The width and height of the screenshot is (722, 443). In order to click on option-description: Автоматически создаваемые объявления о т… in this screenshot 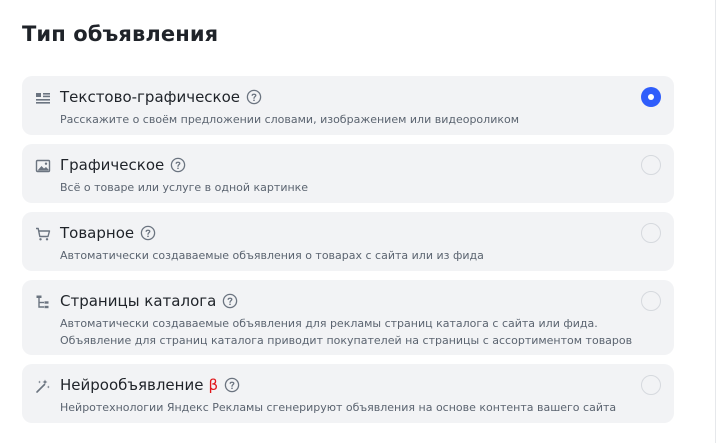, I will do `click(272, 255)`.